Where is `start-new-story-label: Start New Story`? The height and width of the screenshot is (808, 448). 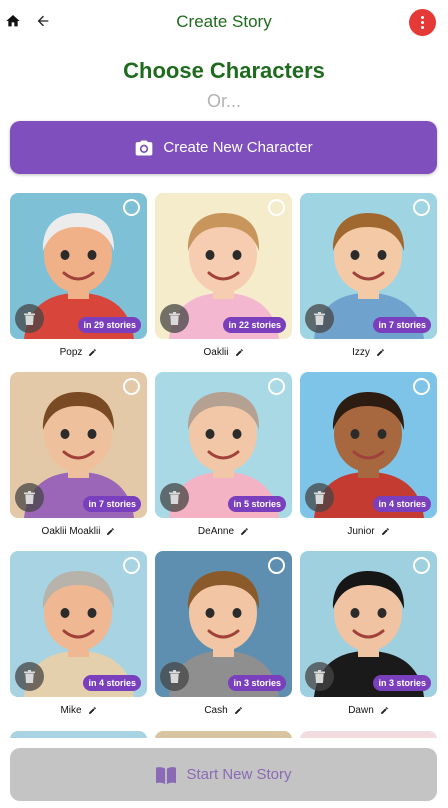 start-new-story-label: Start New Story is located at coordinates (239, 774).